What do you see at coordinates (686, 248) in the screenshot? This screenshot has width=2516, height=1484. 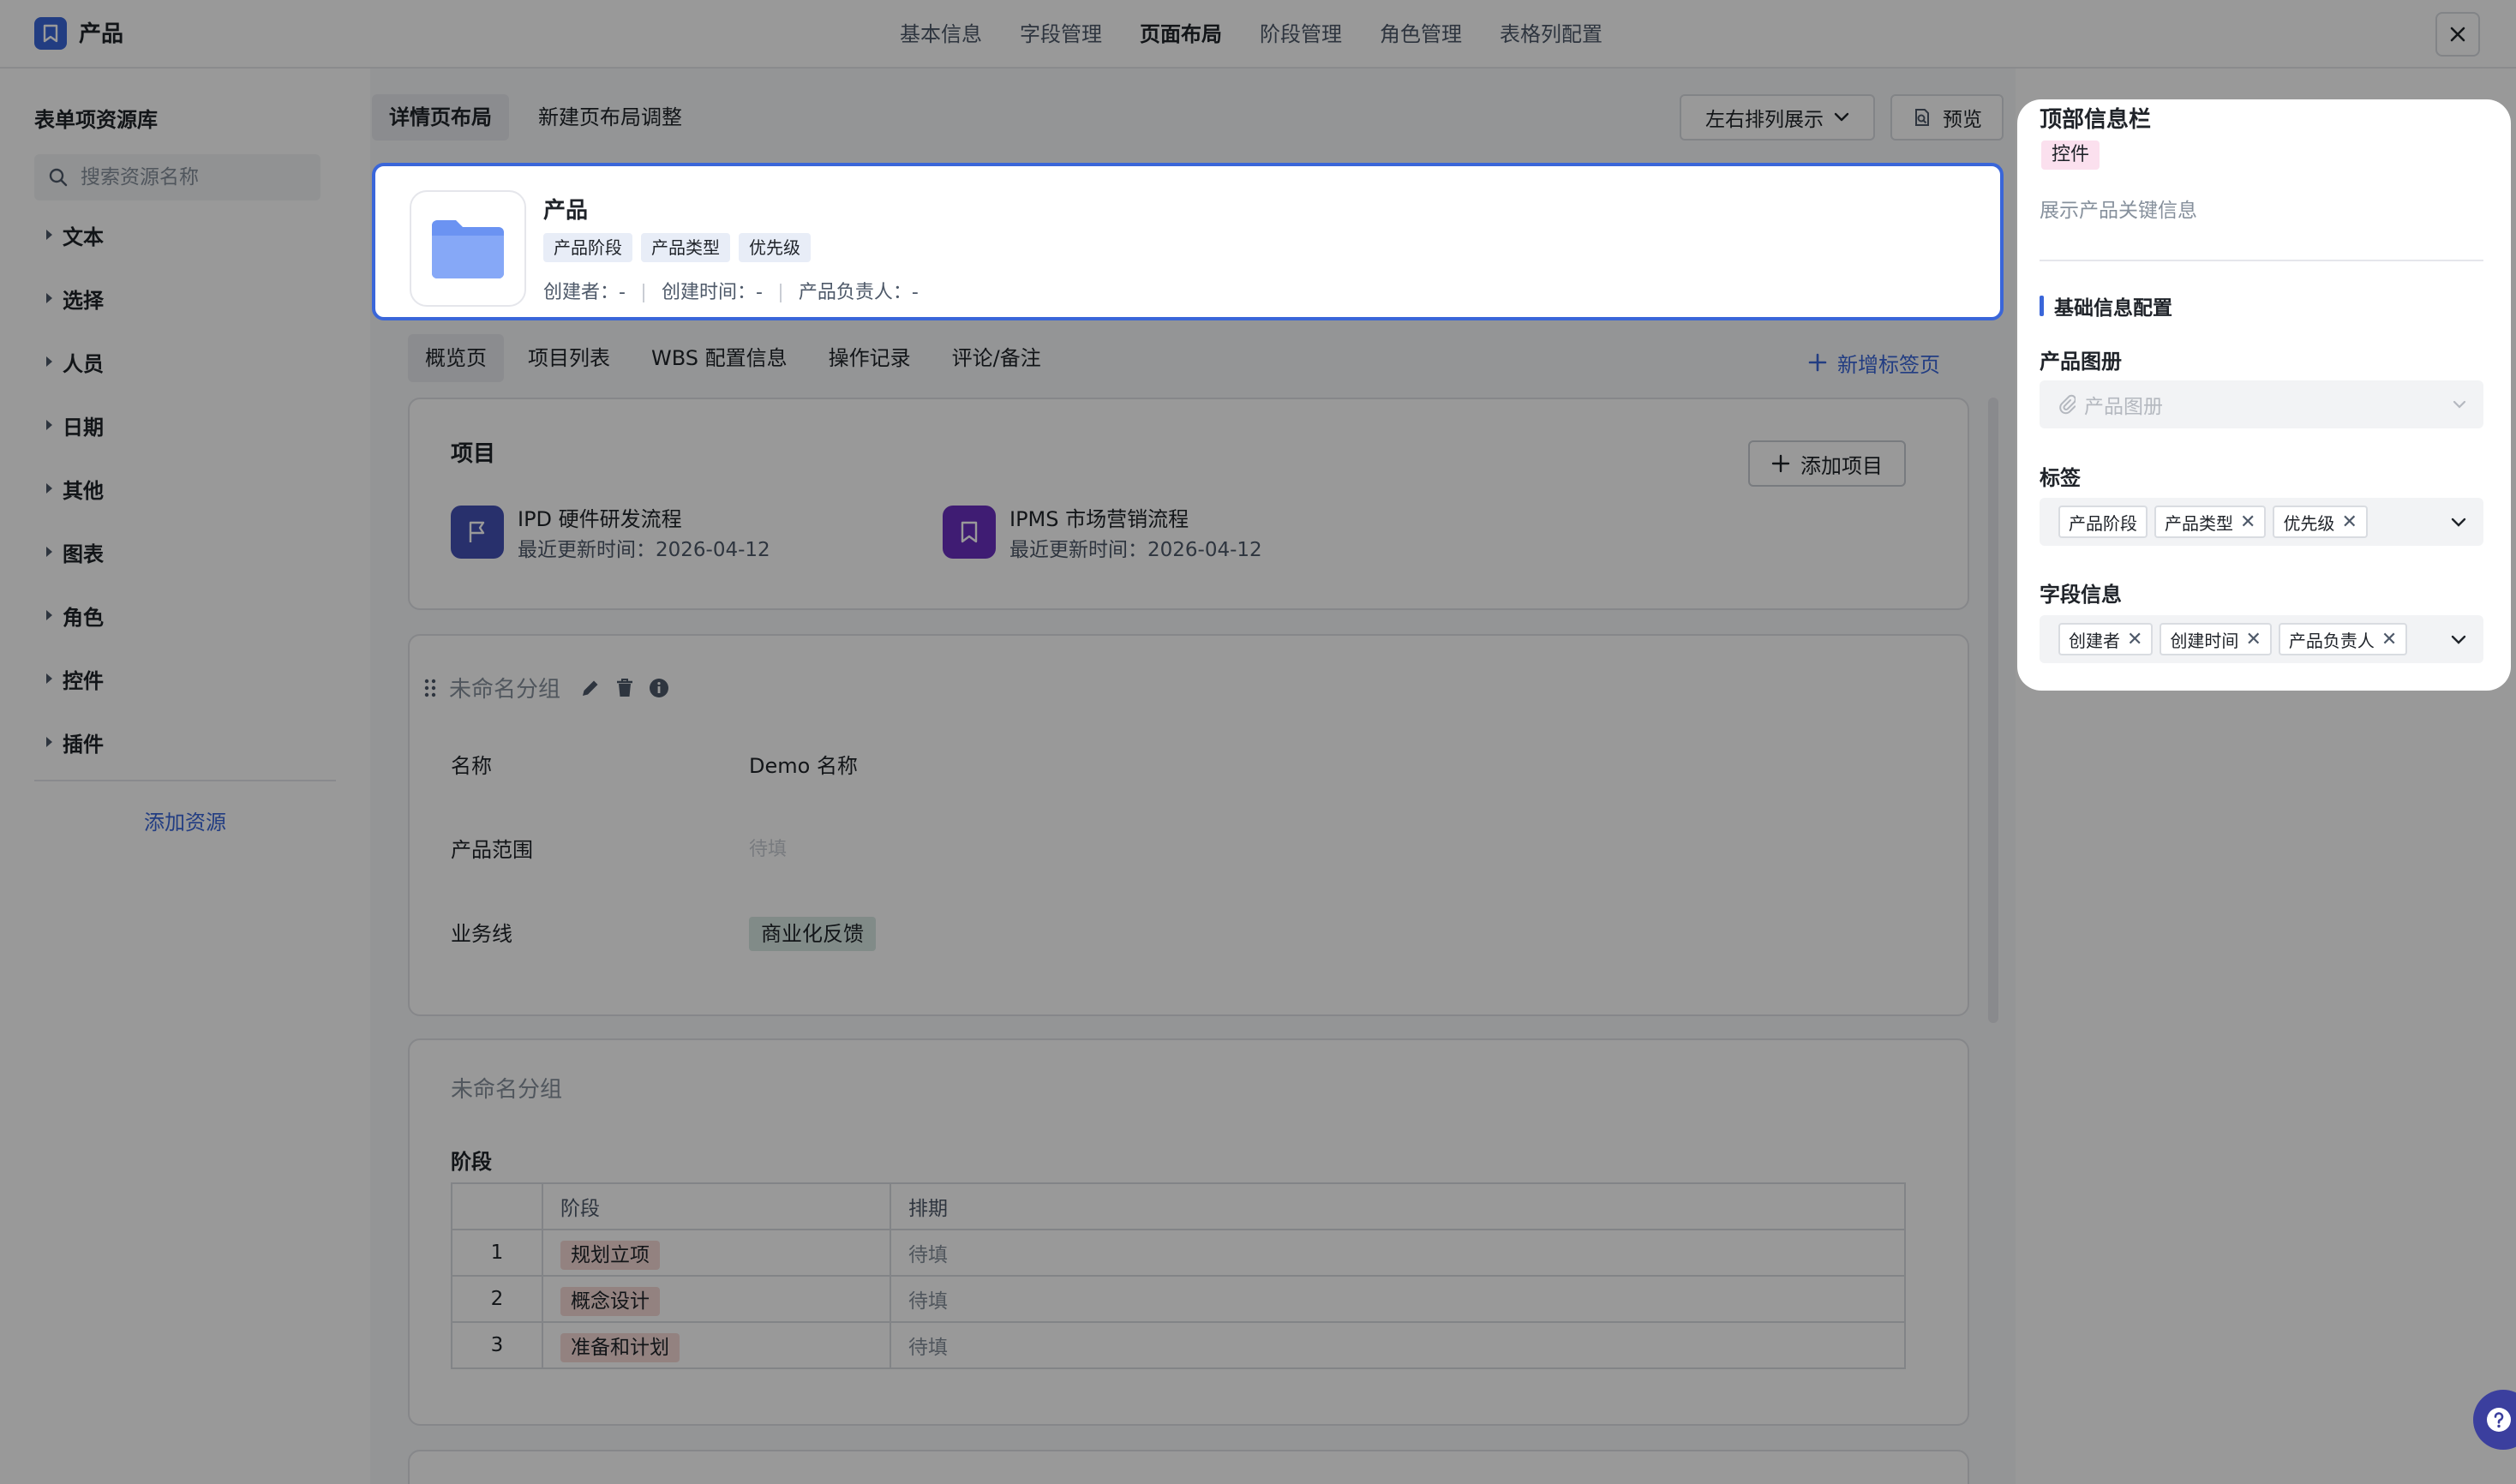 I see `header-tag: 产品类型` at bounding box center [686, 248].